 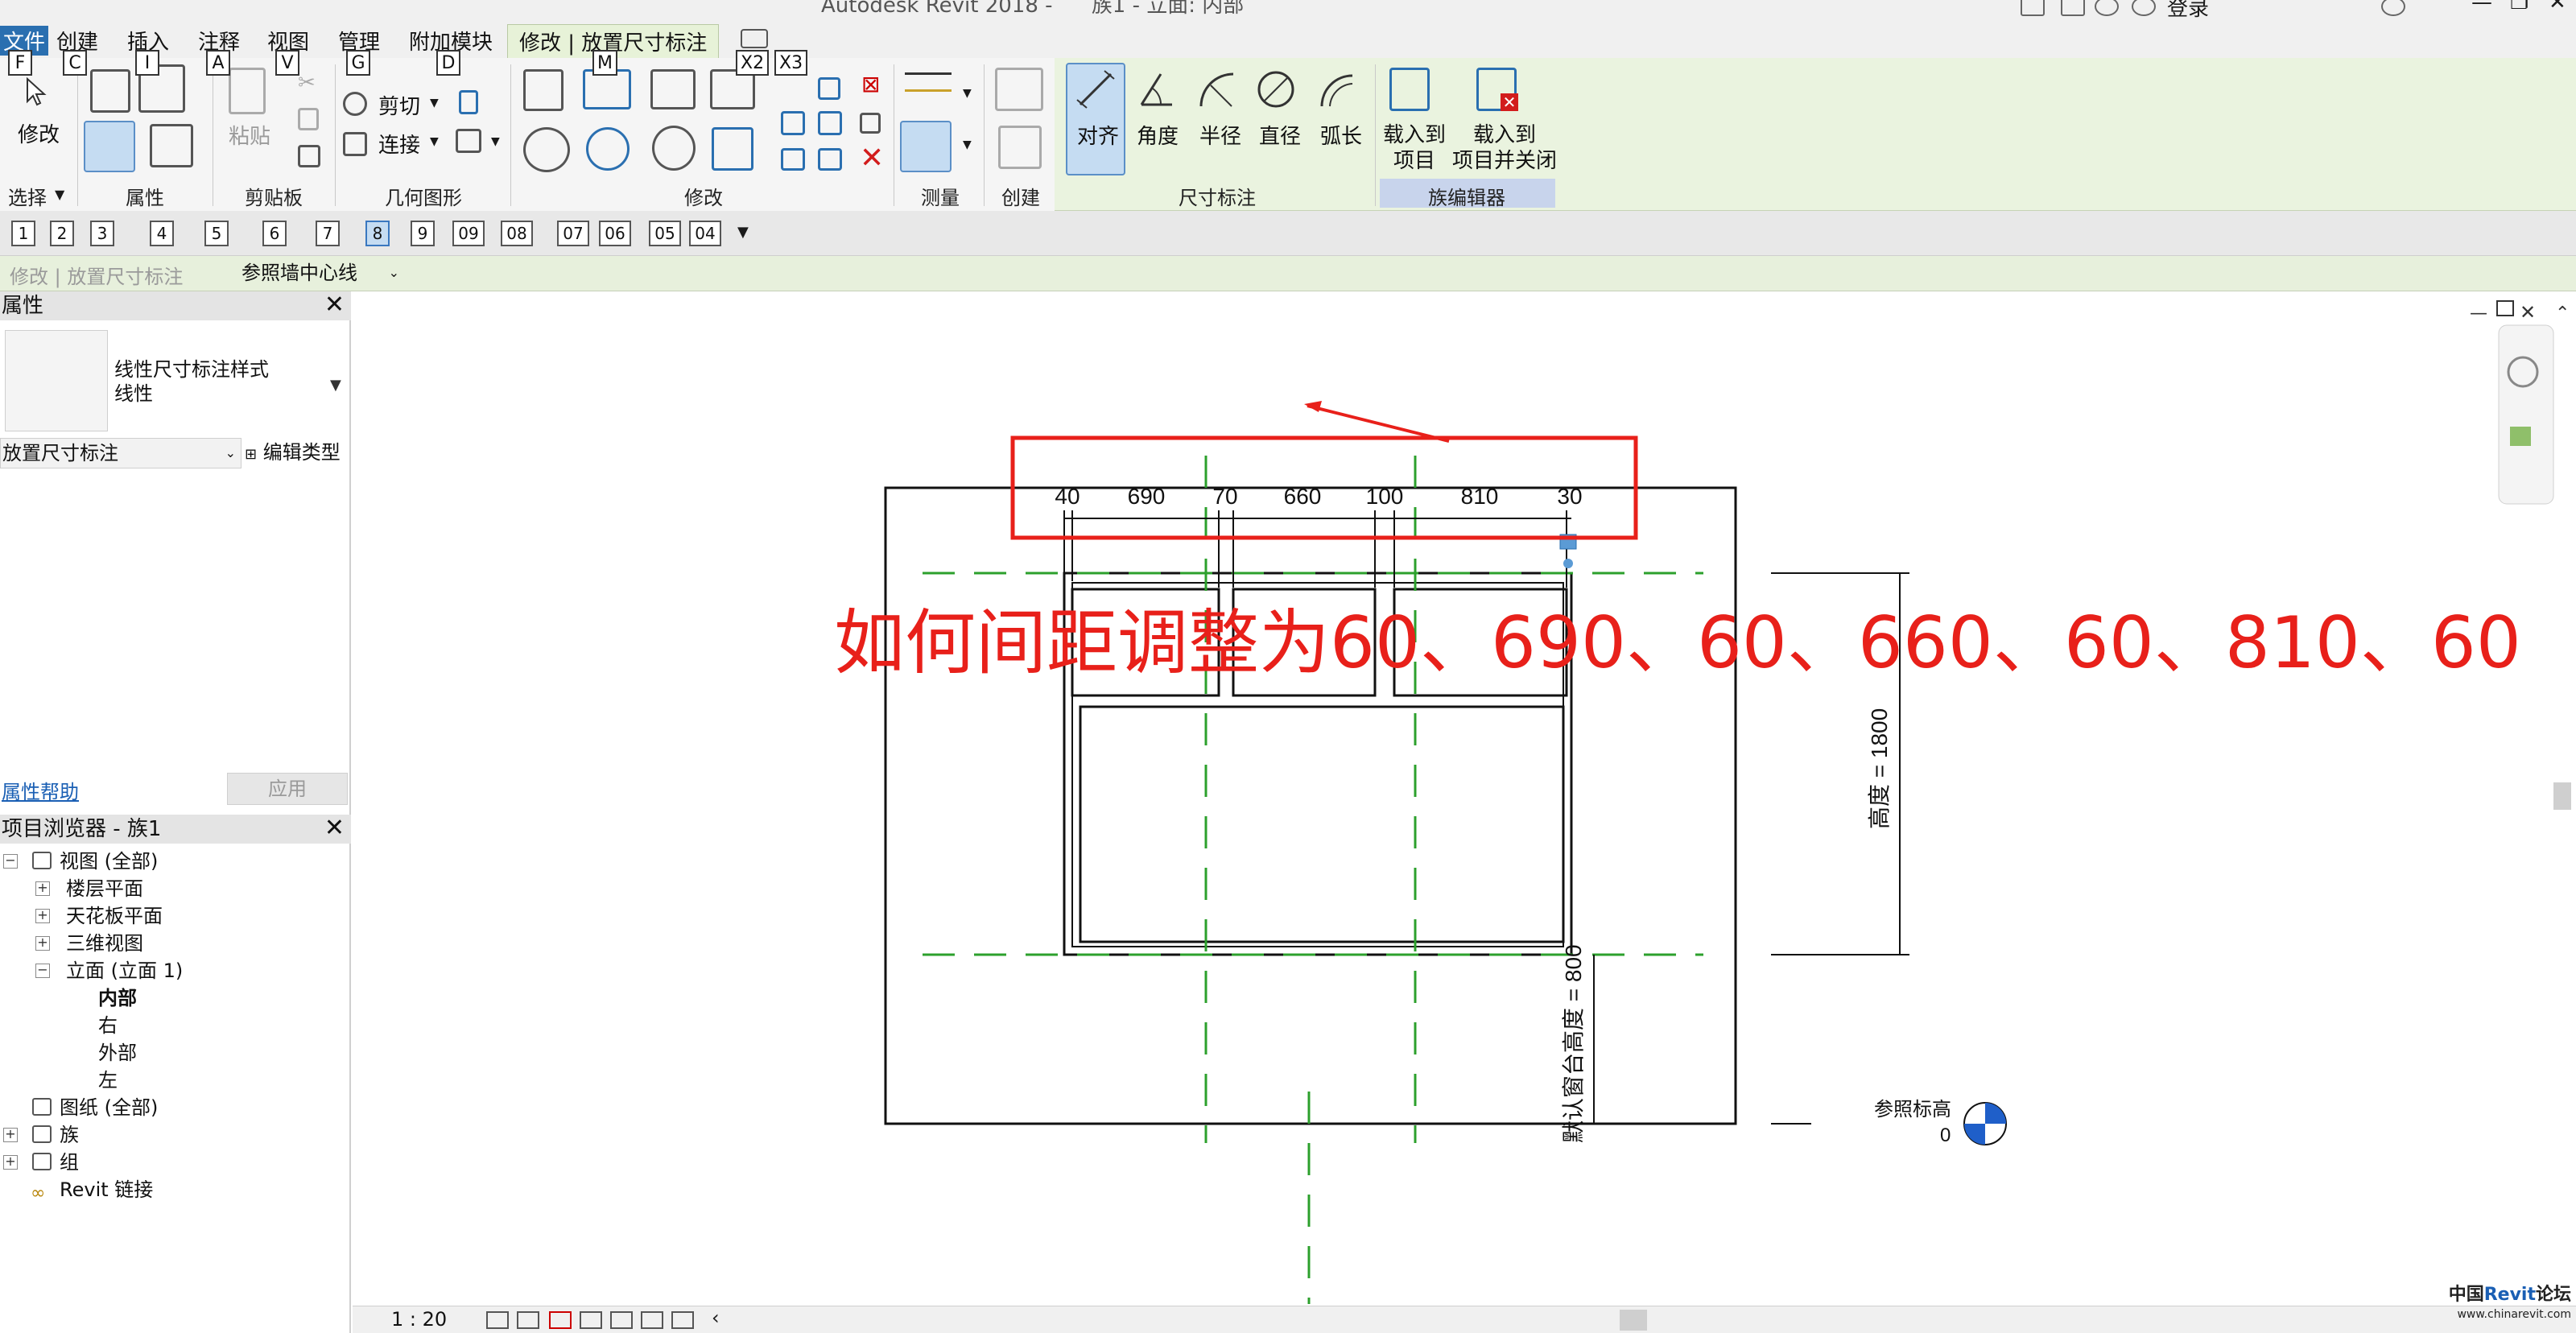 What do you see at coordinates (108, 1025) in the screenshot?
I see `tree-item-right: 右` at bounding box center [108, 1025].